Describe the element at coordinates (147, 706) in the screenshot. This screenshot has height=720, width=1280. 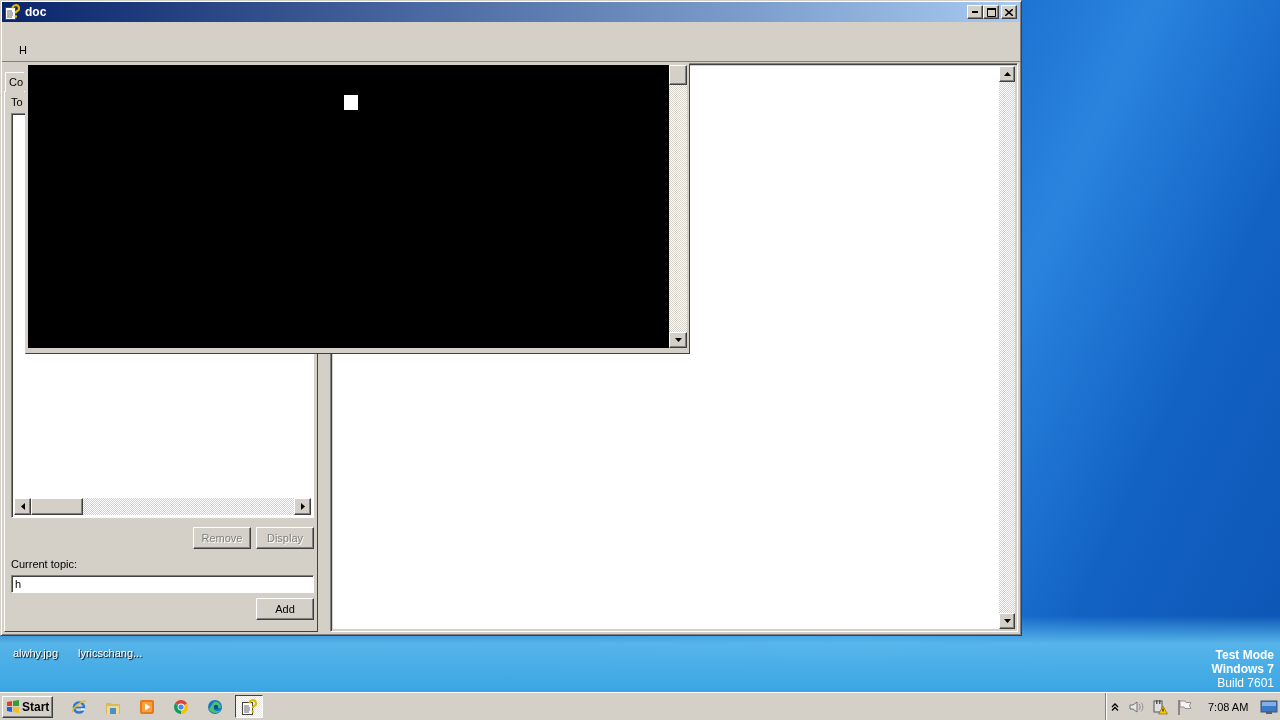
I see `media-player-icon` at that location.